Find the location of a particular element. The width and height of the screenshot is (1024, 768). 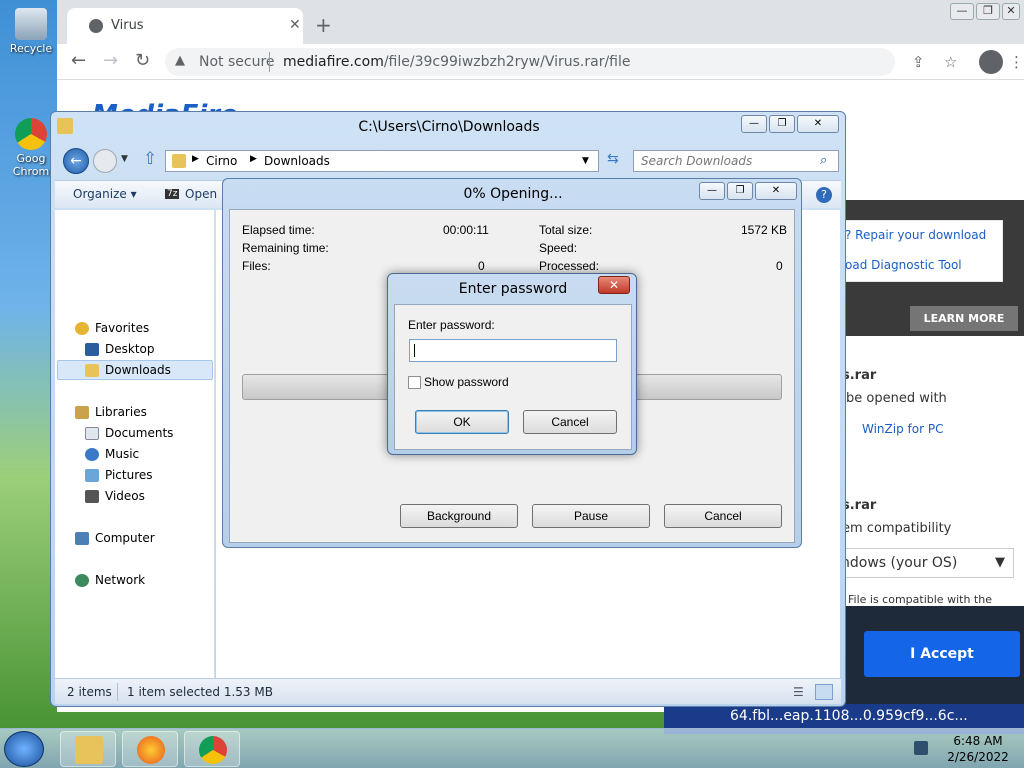

accept-button: I Accept is located at coordinates (942, 654).